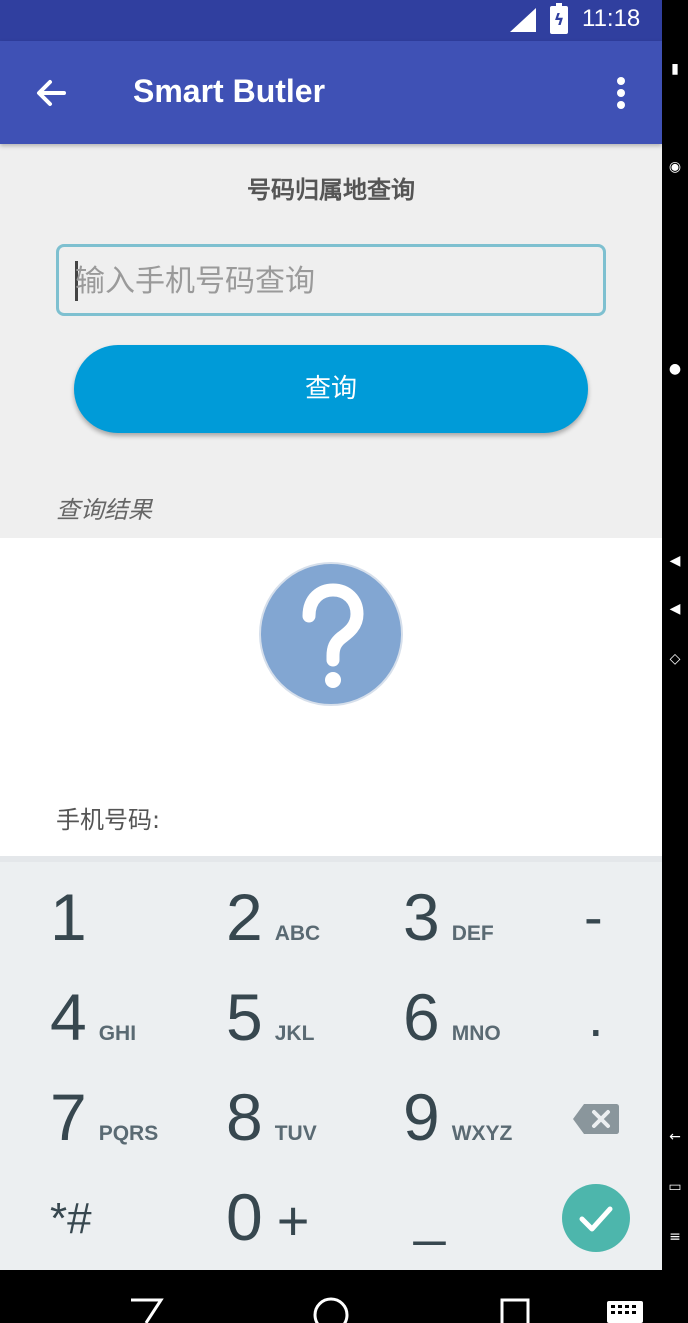 Image resolution: width=688 pixels, height=1323 pixels. I want to click on side-home-icon: ▭, so click(675, 1187).